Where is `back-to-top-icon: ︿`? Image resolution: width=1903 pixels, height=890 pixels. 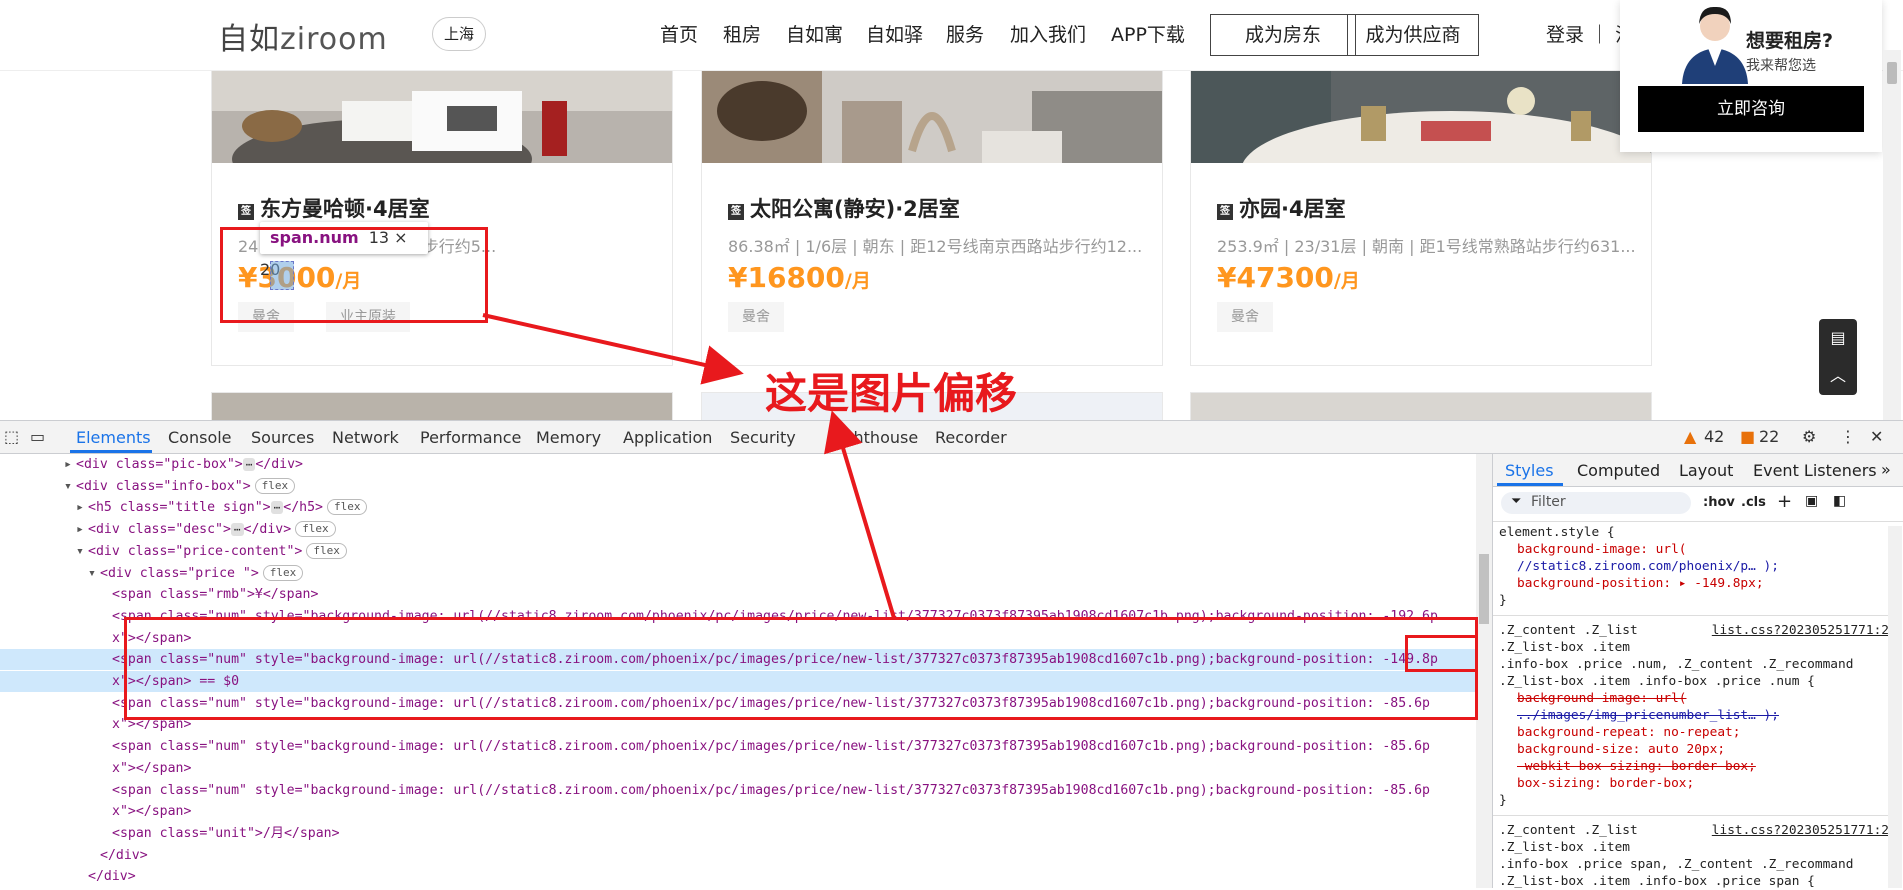
back-to-top-icon: ︿ is located at coordinates (1838, 376).